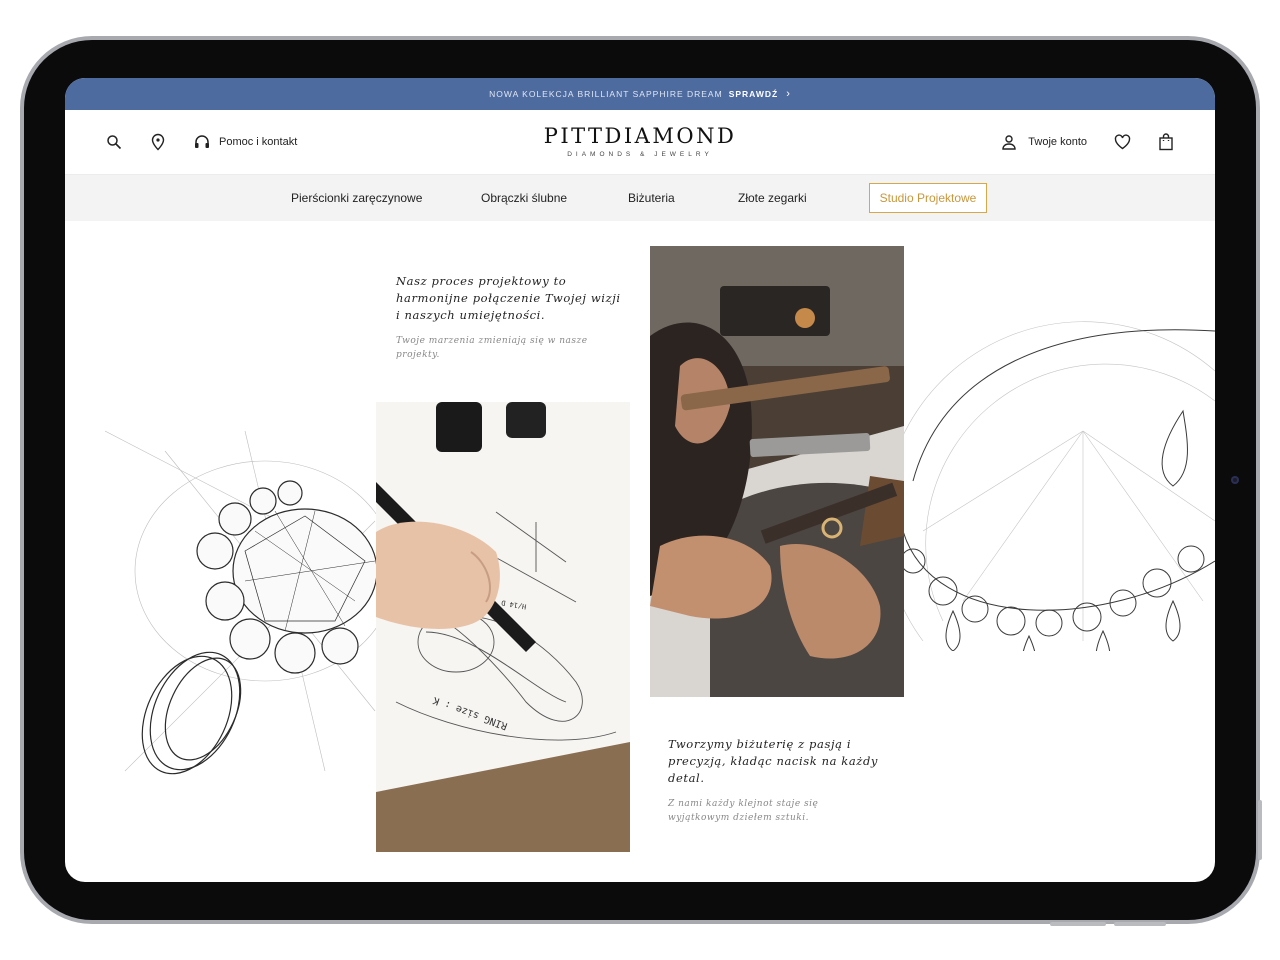 The image size is (1280, 960). What do you see at coordinates (1122, 142) in the screenshot?
I see `heart-icon` at bounding box center [1122, 142].